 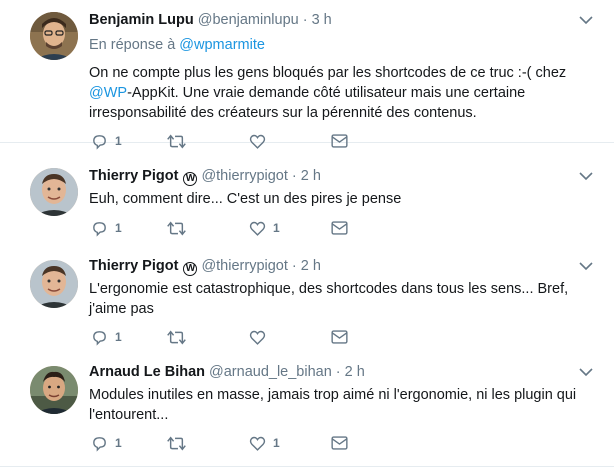 What do you see at coordinates (147, 372) in the screenshot?
I see `fullname: Arnaud Le Bihan` at bounding box center [147, 372].